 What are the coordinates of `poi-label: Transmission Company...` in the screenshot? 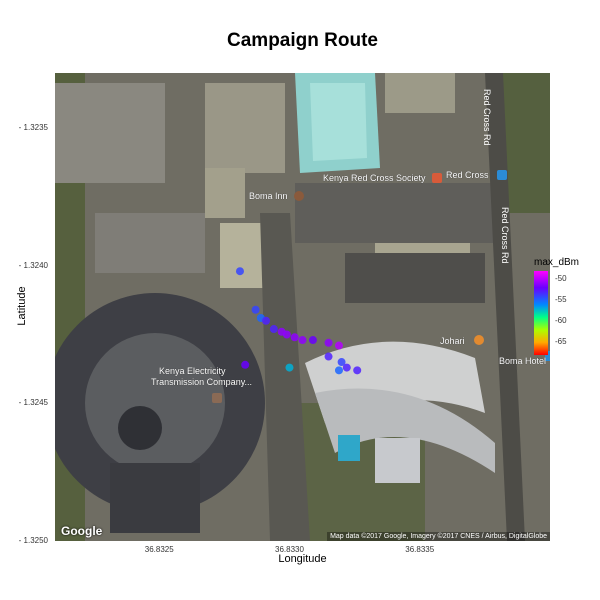 It's located at (201, 382).